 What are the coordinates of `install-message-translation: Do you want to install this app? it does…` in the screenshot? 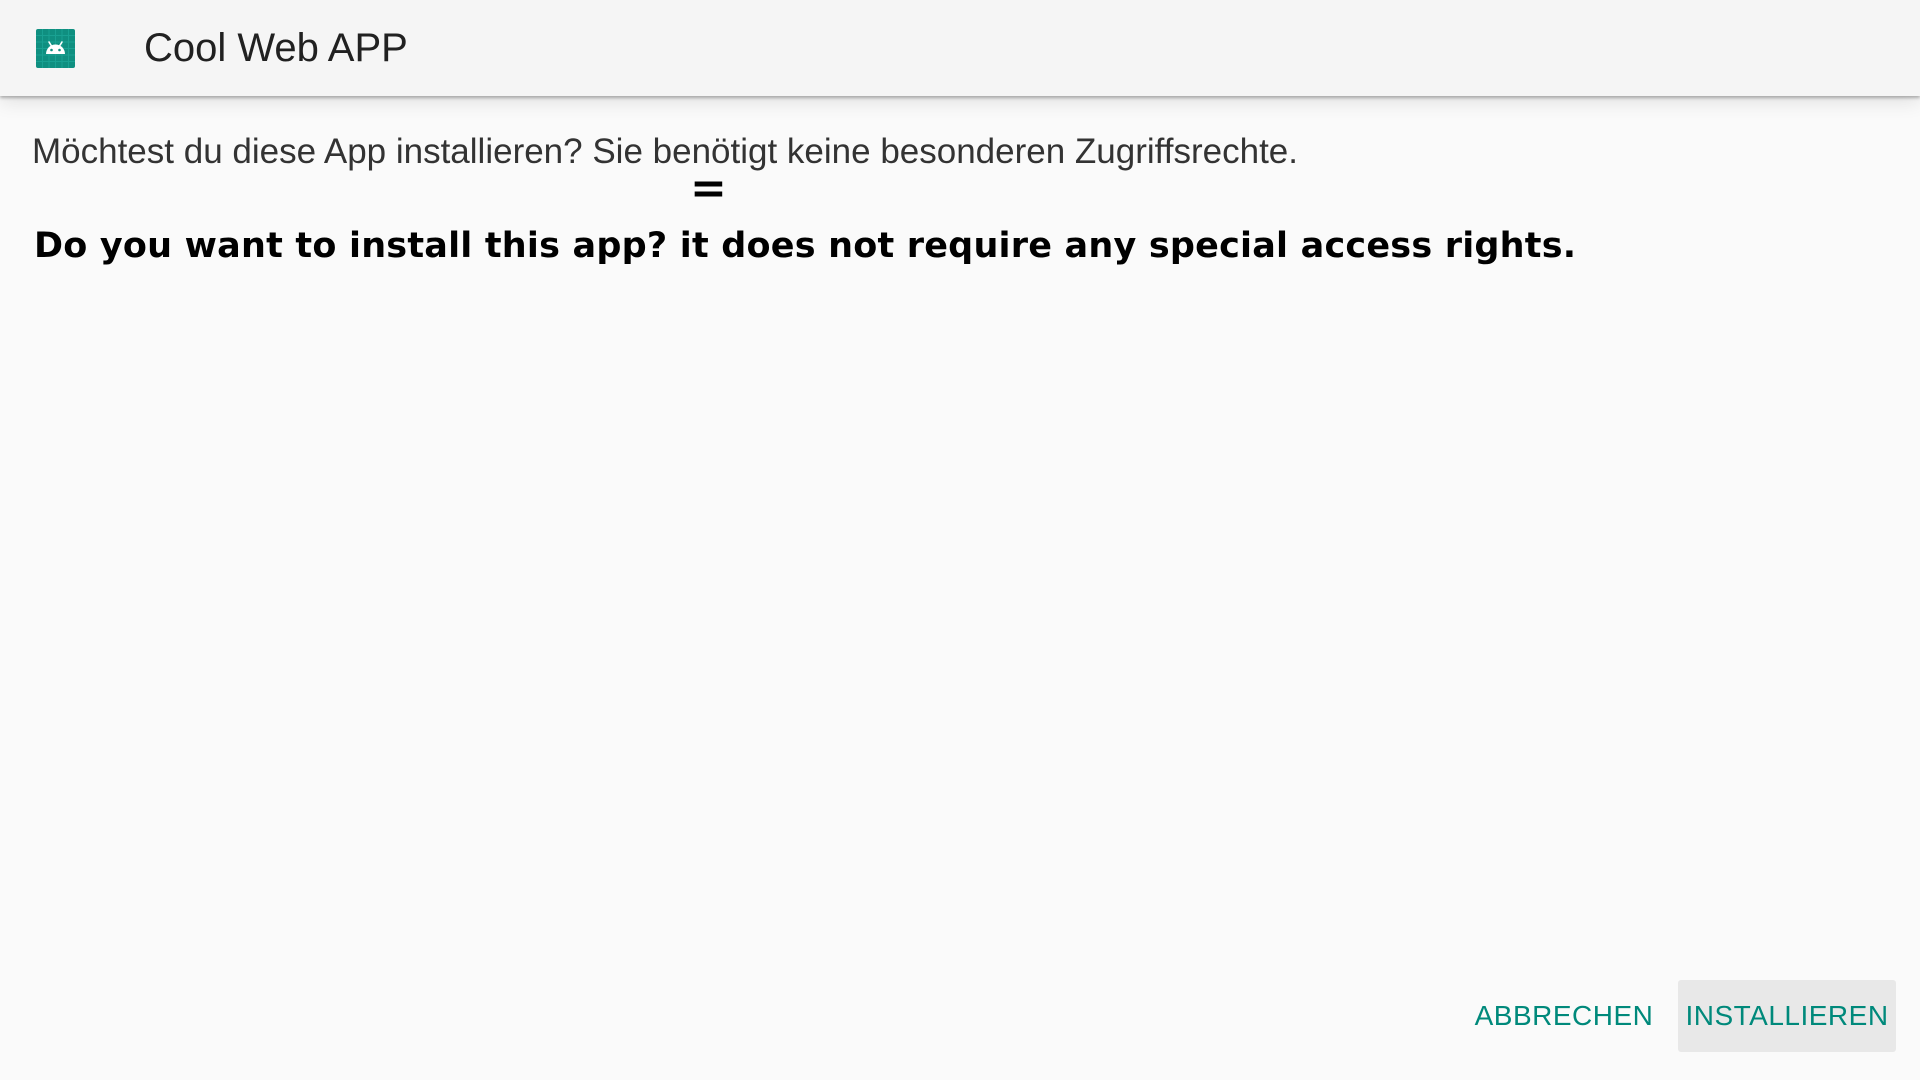 It's located at (805, 246).